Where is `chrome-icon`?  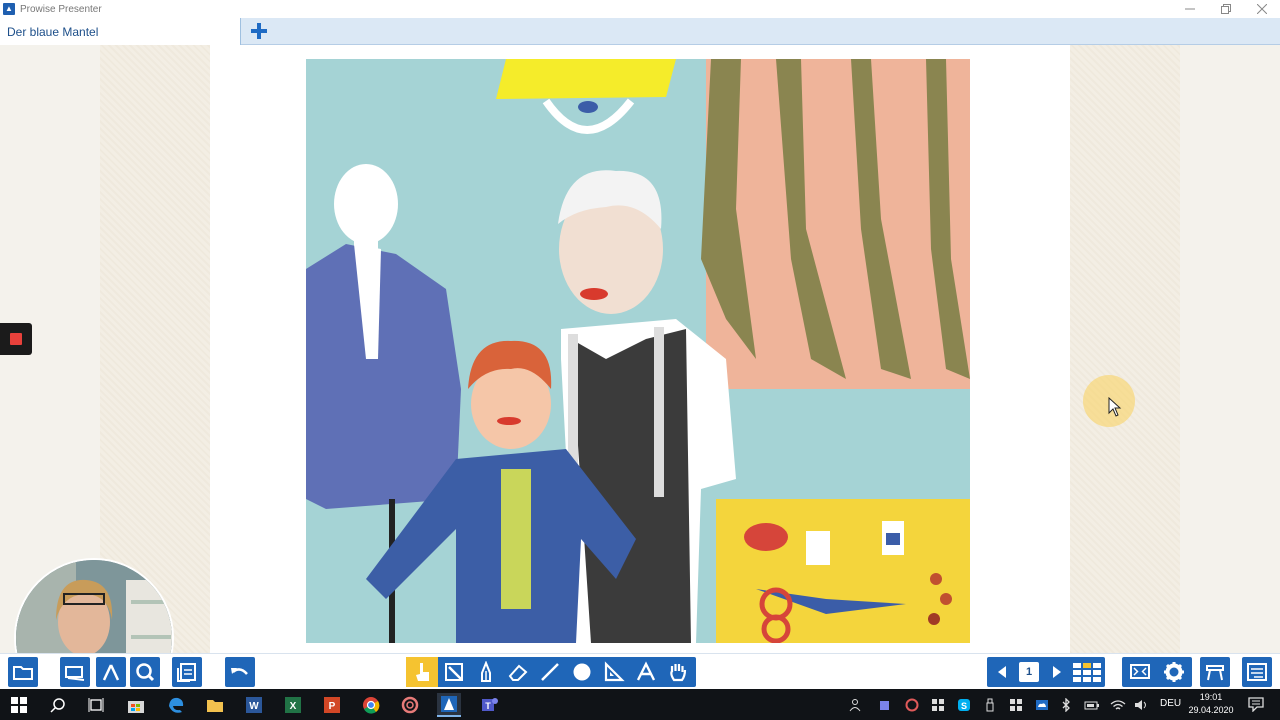
chrome-icon is located at coordinates (371, 705).